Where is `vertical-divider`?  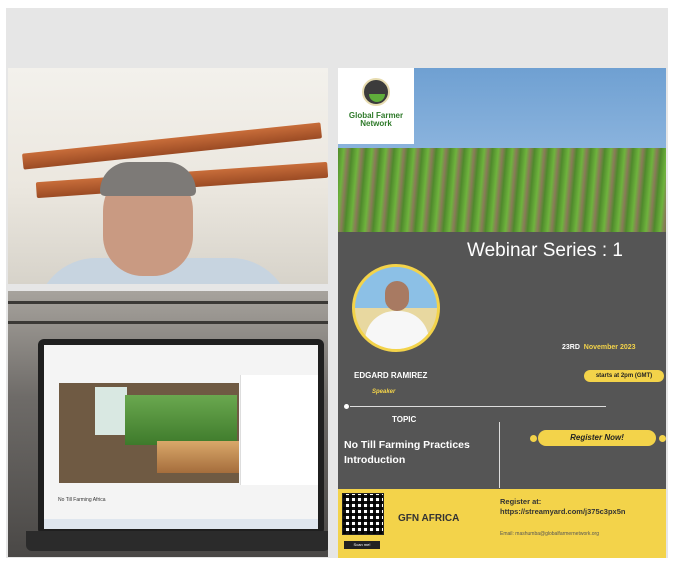 vertical-divider is located at coordinates (499, 455).